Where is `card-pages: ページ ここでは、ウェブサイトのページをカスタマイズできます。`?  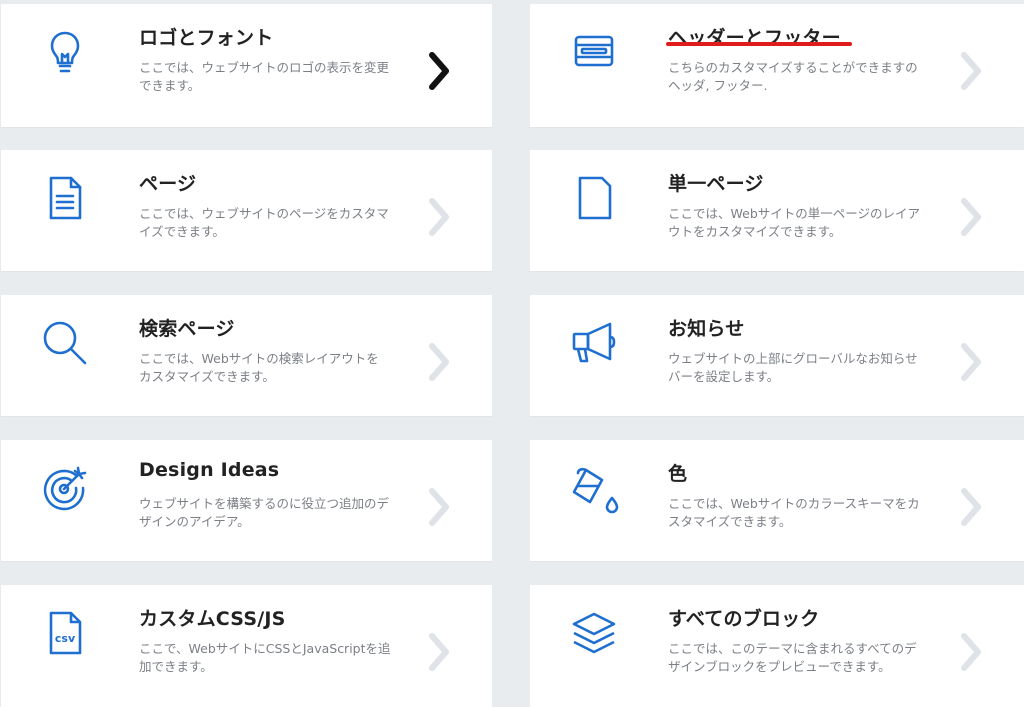 card-pages: ページ ここでは、ウェブサイトのページをカスタマイズできます。 is located at coordinates (246, 210).